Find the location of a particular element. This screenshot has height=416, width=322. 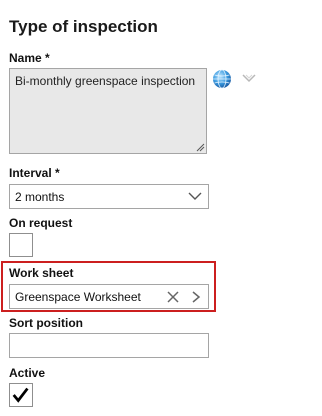

name-value: Bi-monthly greenspace inspection is located at coordinates (105, 81).